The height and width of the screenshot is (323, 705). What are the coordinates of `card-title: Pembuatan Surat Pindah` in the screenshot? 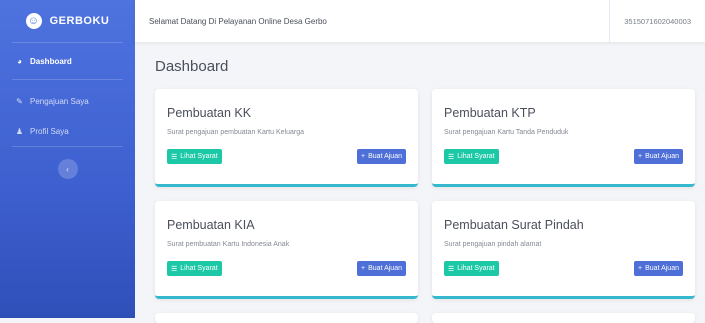 It's located at (514, 225).